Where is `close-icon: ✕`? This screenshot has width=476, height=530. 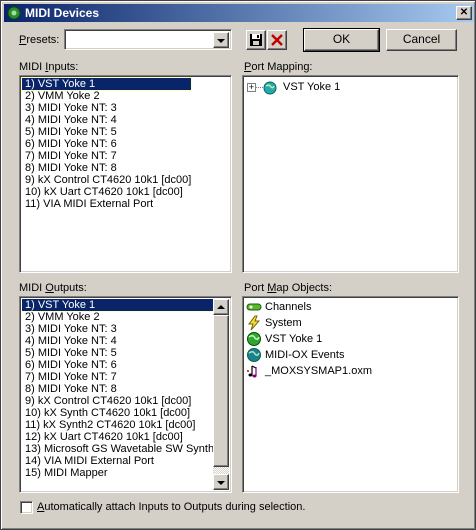
close-icon: ✕ is located at coordinates (464, 12).